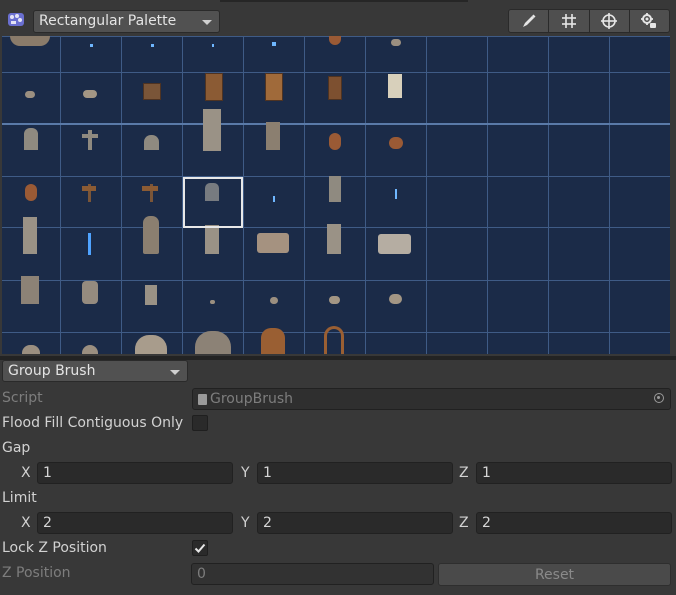 This screenshot has height=595, width=676. I want to click on paint-brush-tool-button, so click(529, 21).